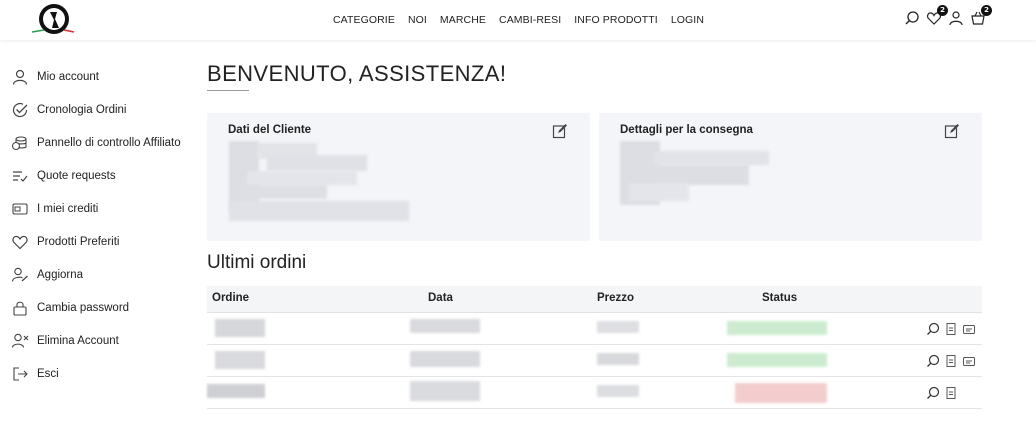 The image size is (1036, 447). What do you see at coordinates (82, 109) in the screenshot?
I see `sidebar-item-label: Cronologia Ordini` at bounding box center [82, 109].